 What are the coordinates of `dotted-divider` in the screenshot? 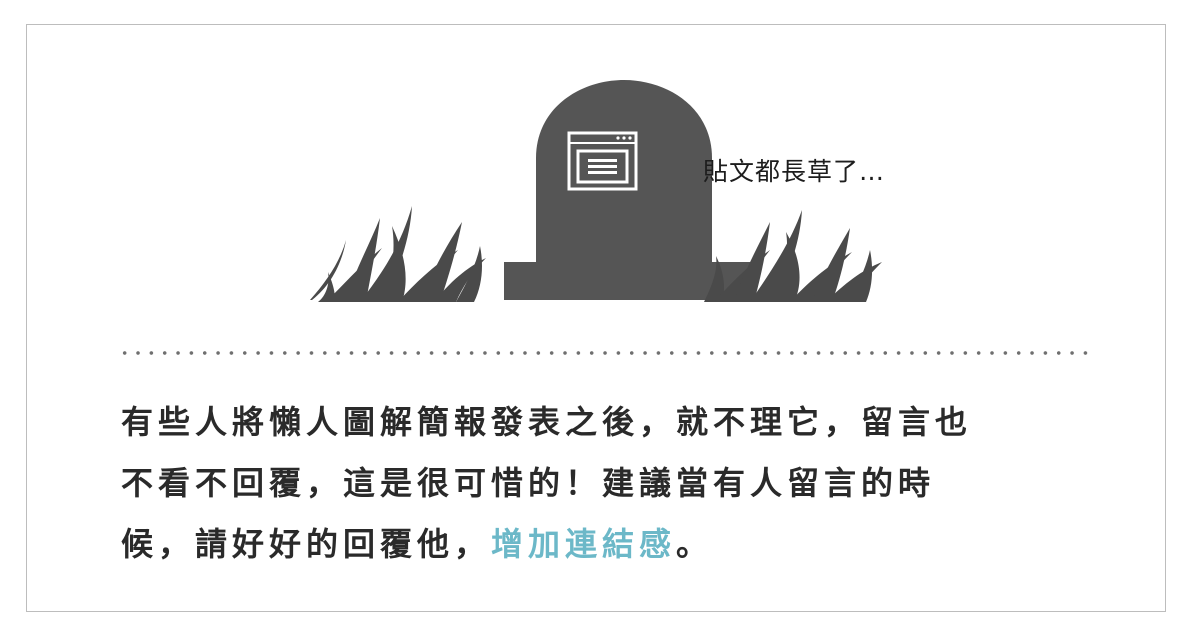 It's located at (603, 353).